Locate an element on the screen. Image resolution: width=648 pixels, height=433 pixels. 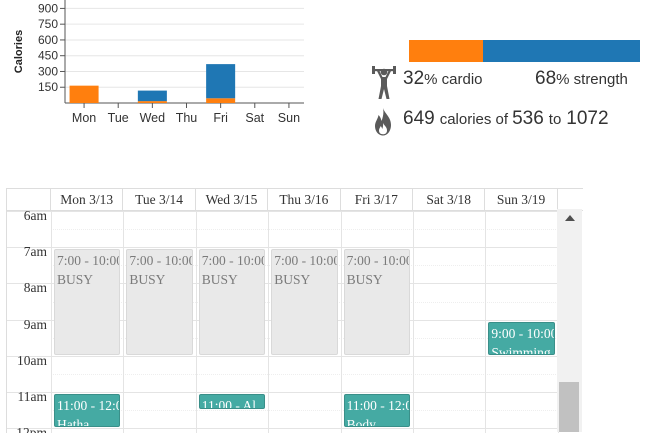
calorie-range-high: 1072 is located at coordinates (587, 118).